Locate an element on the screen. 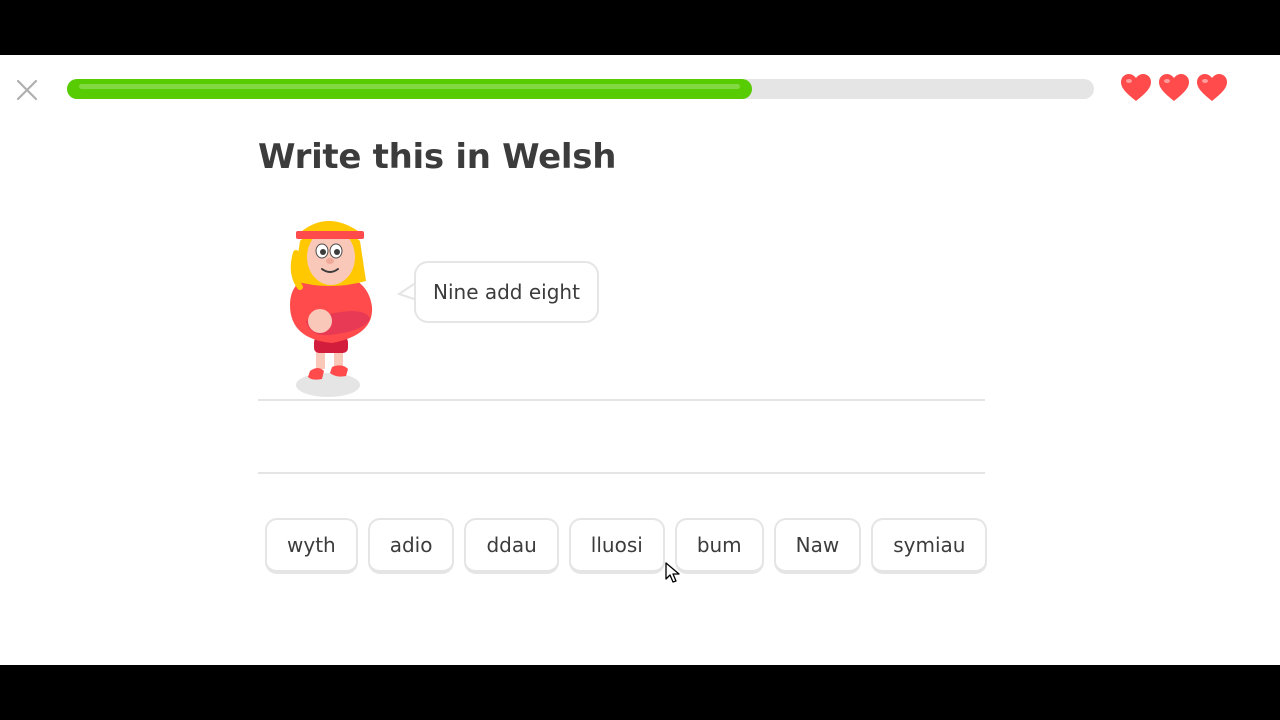 Image resolution: width=1280 pixels, height=720 pixels. progress-fill is located at coordinates (409, 89).